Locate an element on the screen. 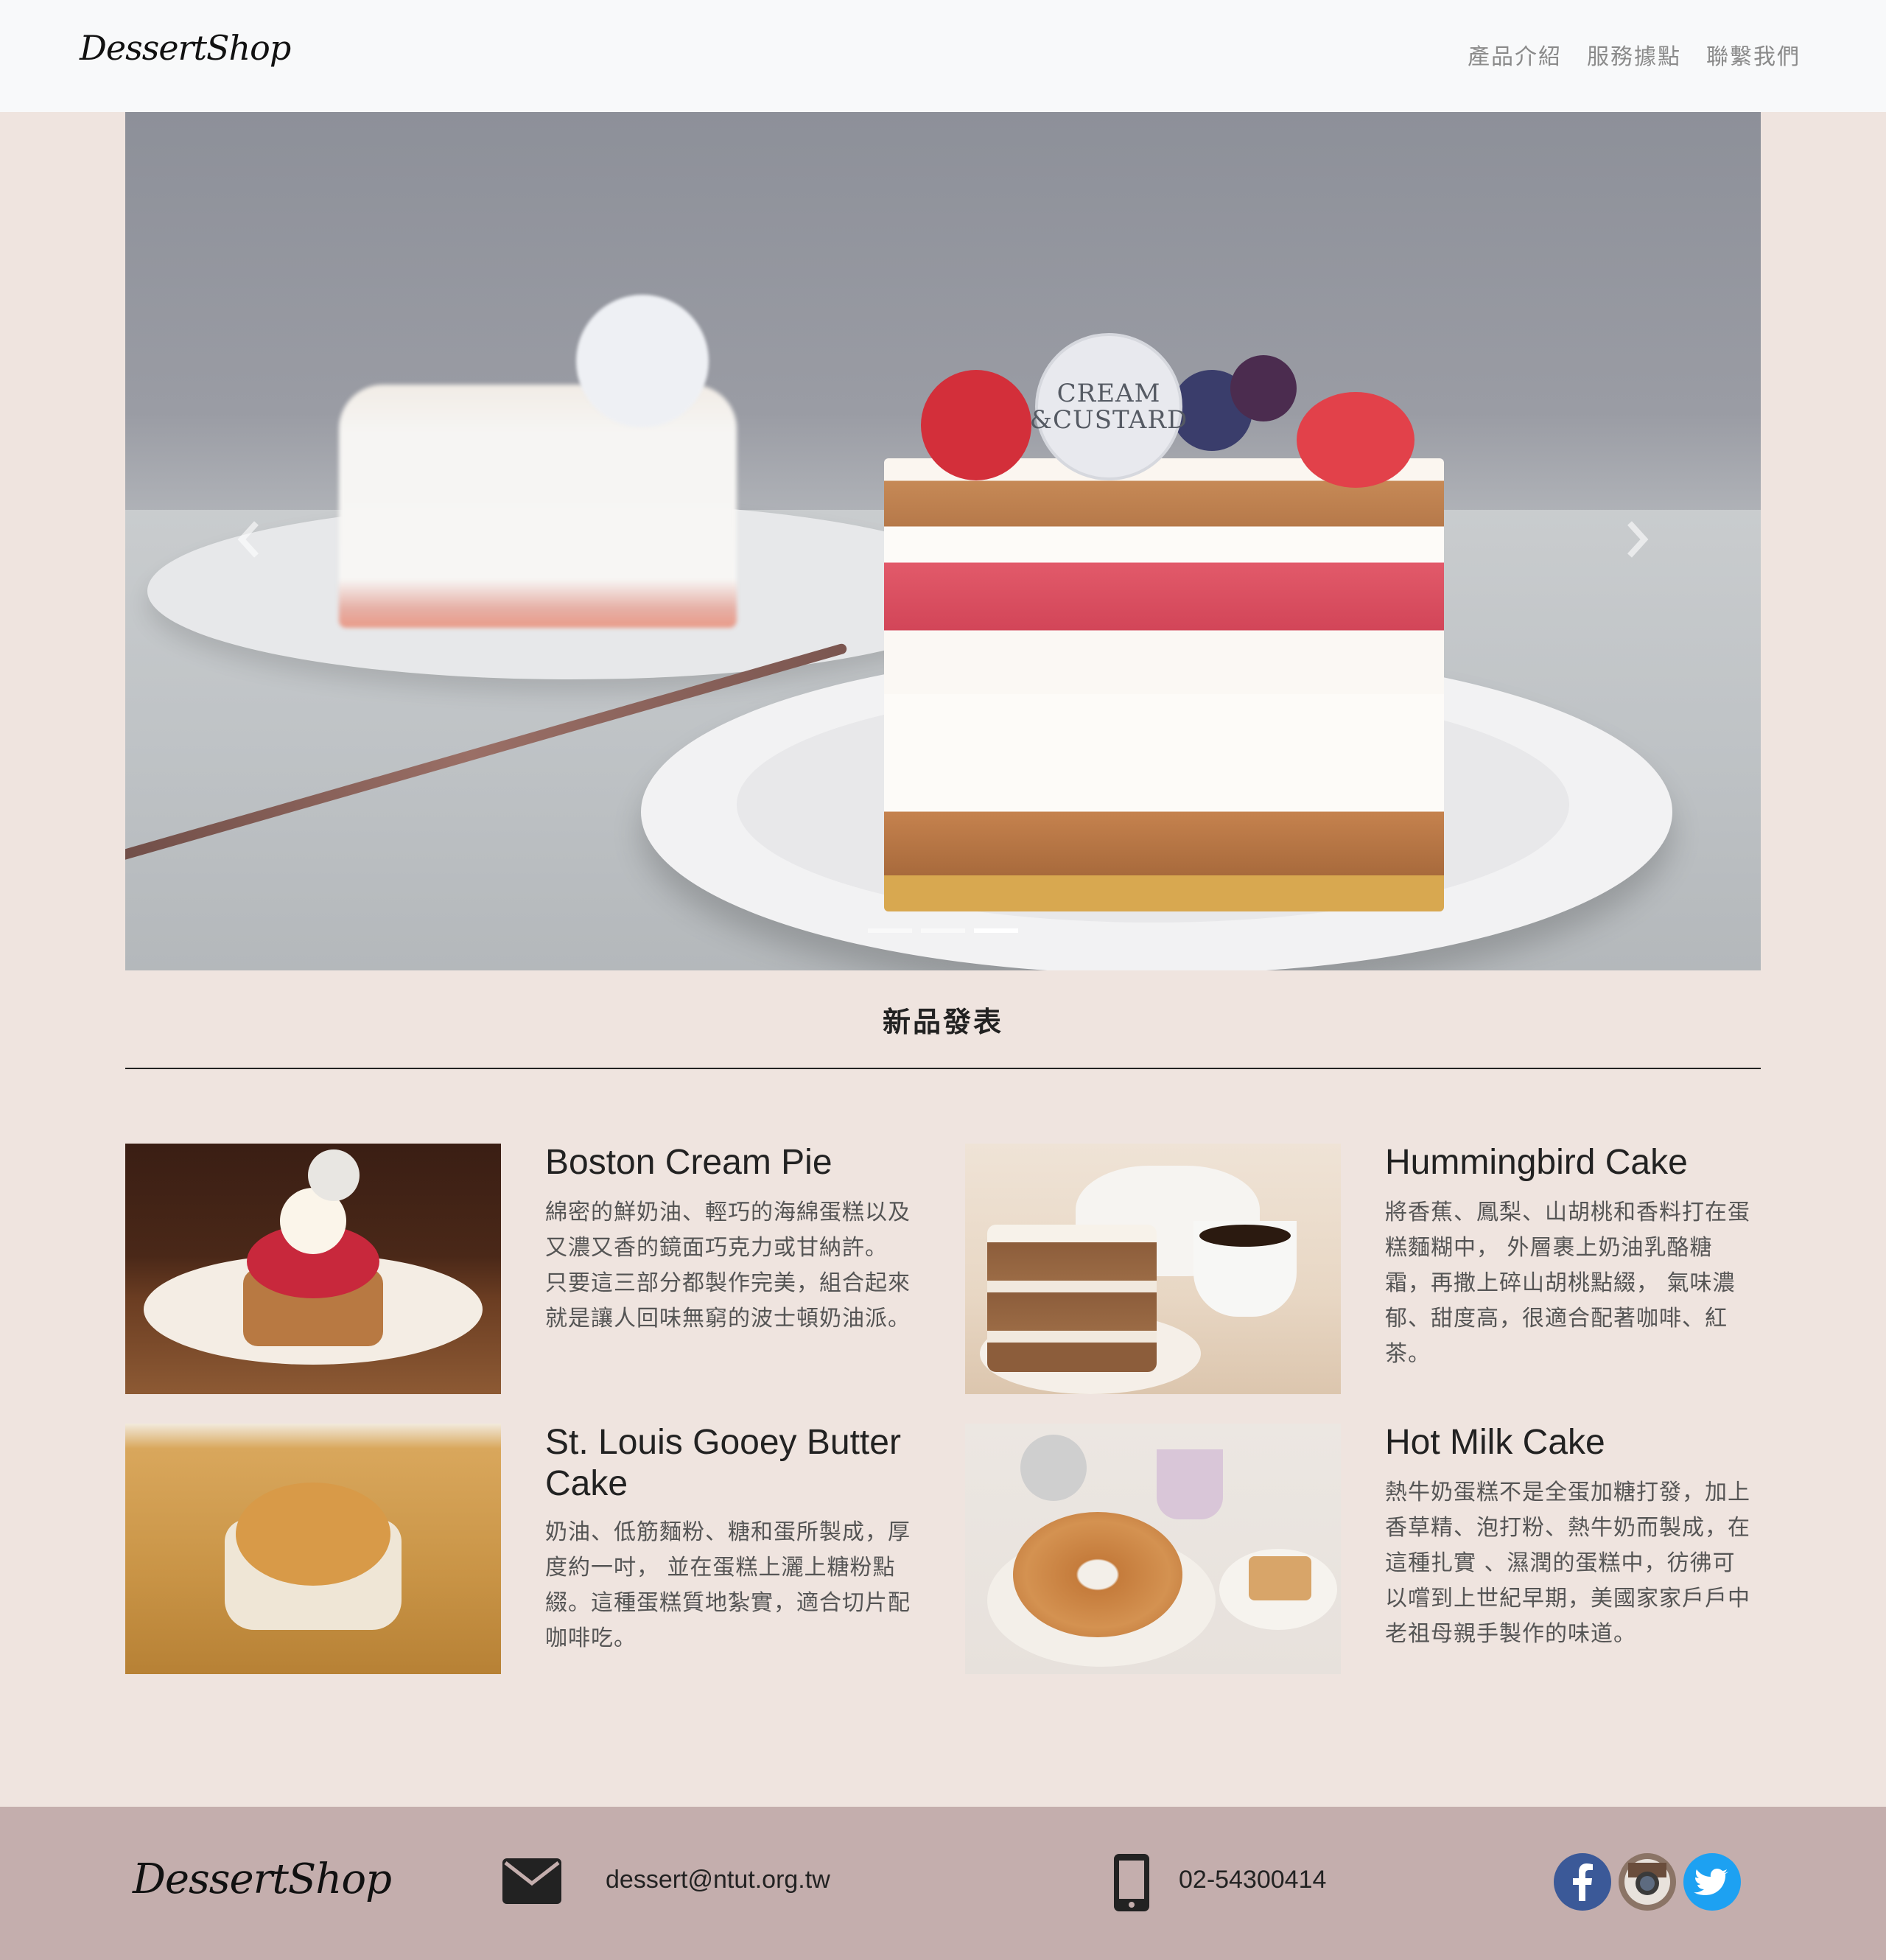 This screenshot has width=1886, height=1960. product-image-hummingbird-cake is located at coordinates (1153, 1269).